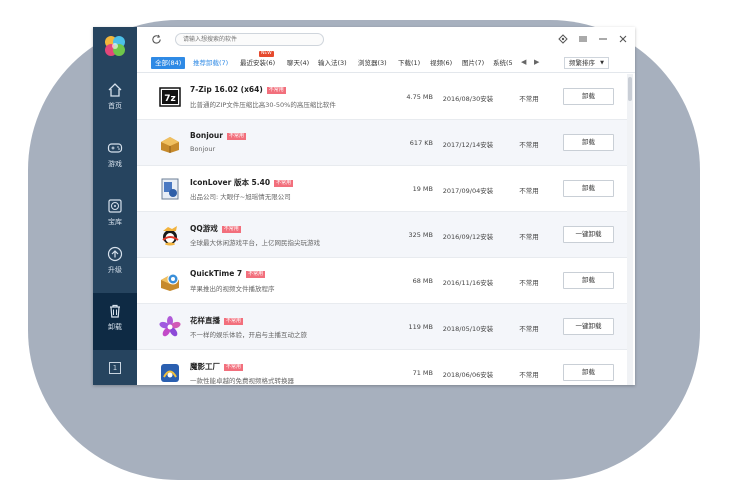  What do you see at coordinates (473, 63) in the screenshot?
I see `tab-image: 图片(7)` at bounding box center [473, 63].